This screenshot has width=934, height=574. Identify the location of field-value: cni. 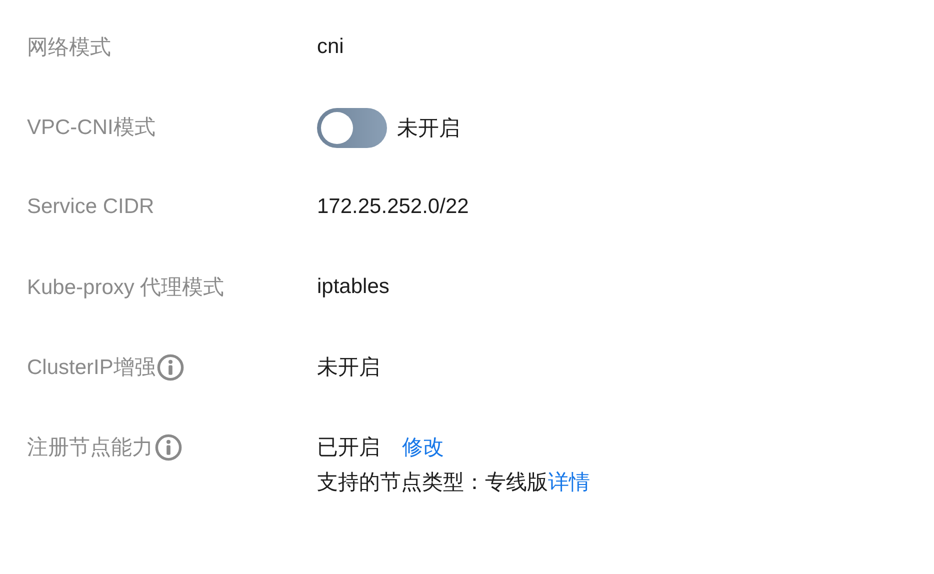
(330, 47).